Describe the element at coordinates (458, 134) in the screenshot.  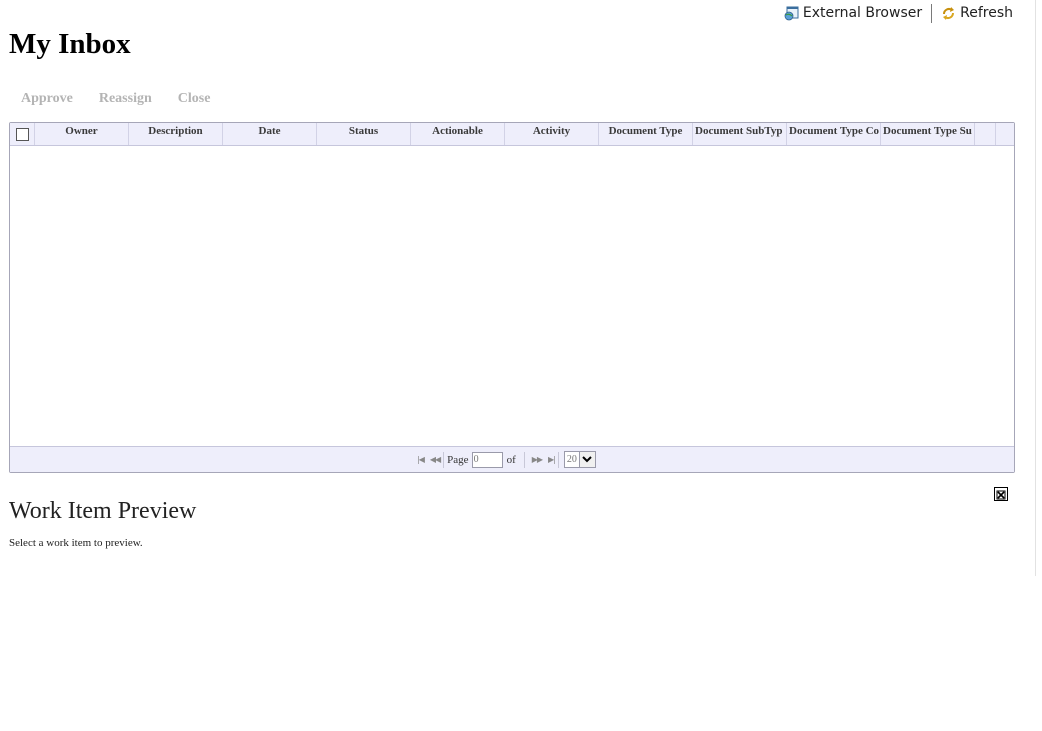
I see `column-header-actionable: Actionable` at that location.